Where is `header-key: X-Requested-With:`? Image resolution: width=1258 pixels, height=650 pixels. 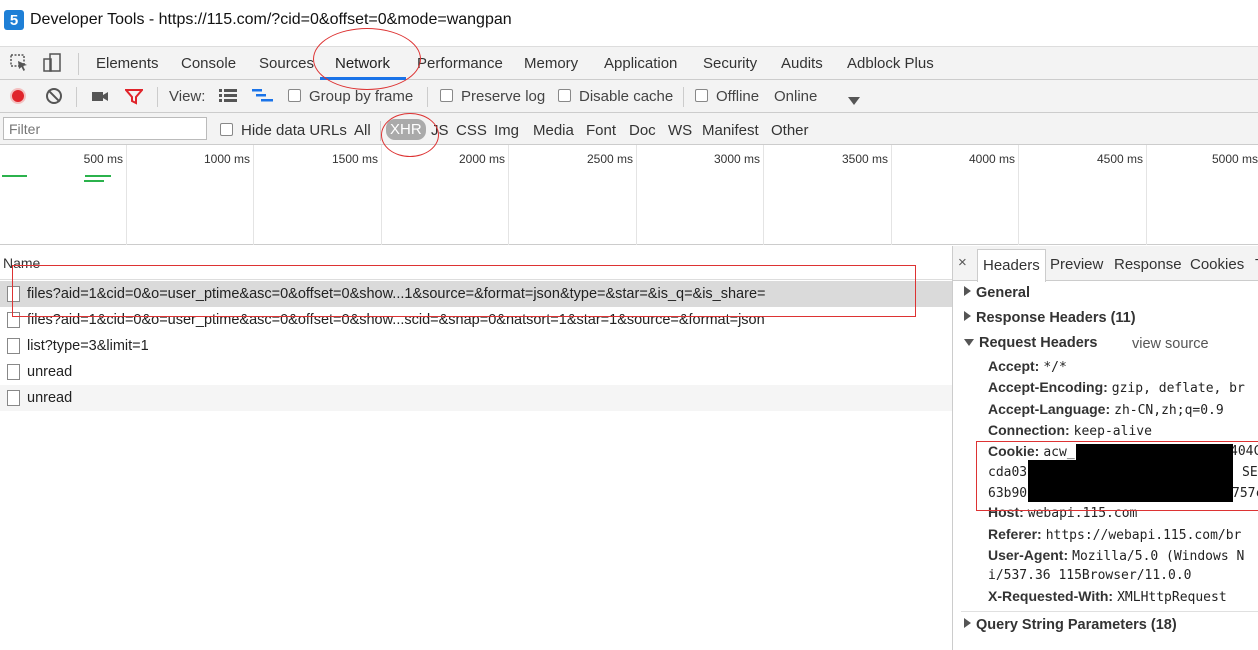
header-key: X-Requested-With: is located at coordinates (1051, 596).